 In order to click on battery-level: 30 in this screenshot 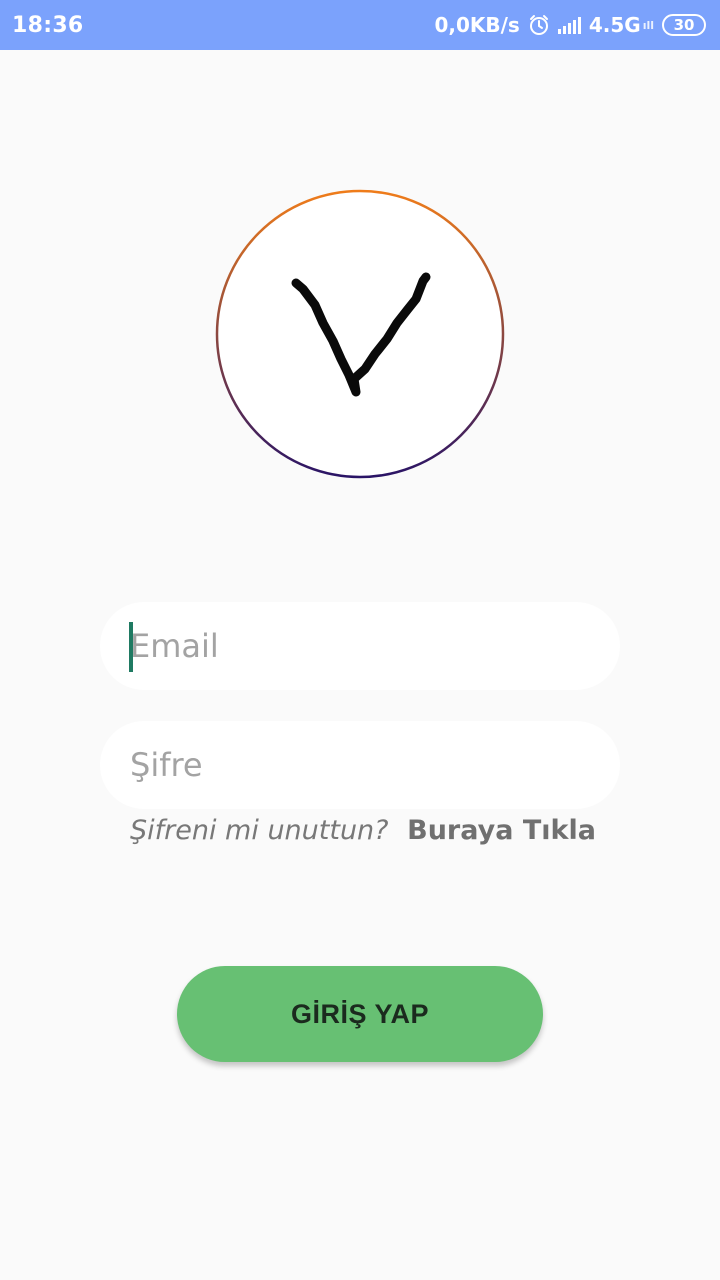, I will do `click(684, 24)`.